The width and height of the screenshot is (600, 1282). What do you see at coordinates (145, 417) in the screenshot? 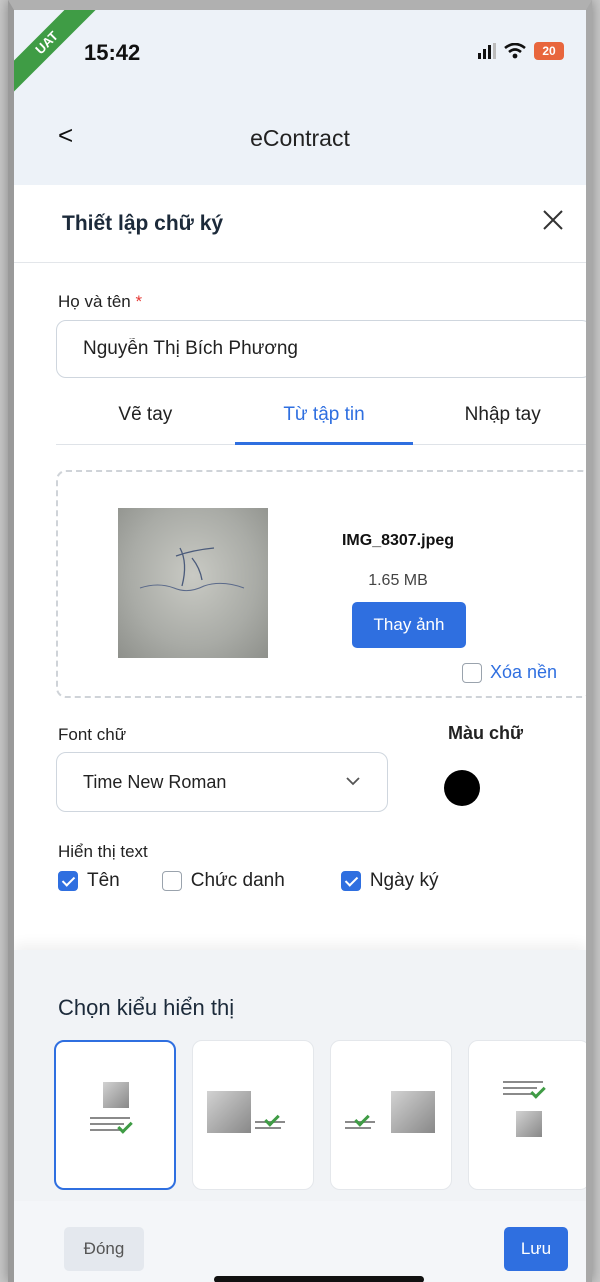
I see `tab-draw: Vẽ tay` at bounding box center [145, 417].